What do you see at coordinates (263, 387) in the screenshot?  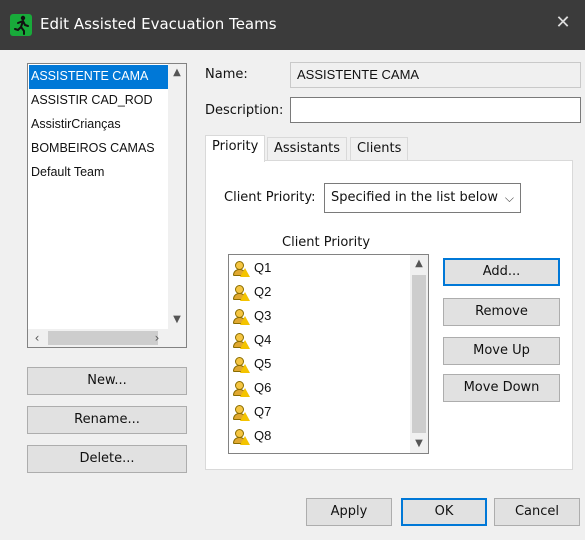 I see `client-label: Q6` at bounding box center [263, 387].